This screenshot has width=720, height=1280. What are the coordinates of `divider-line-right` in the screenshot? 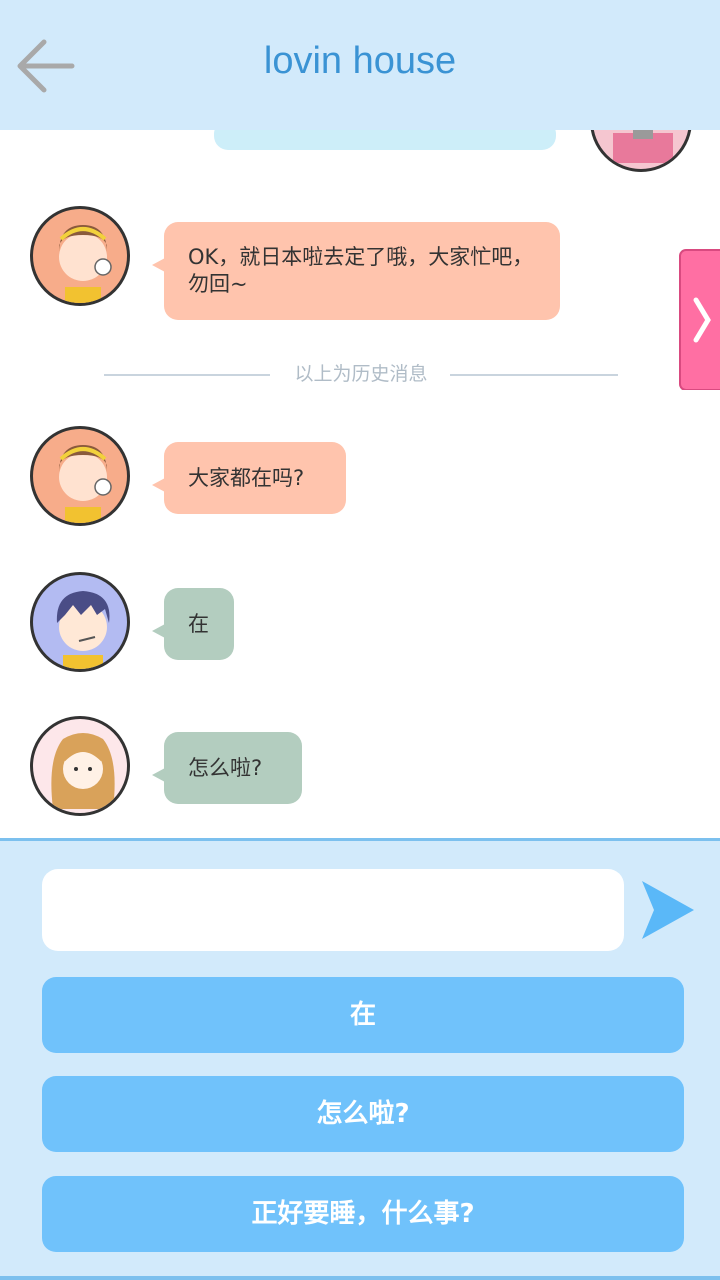 It's located at (534, 375).